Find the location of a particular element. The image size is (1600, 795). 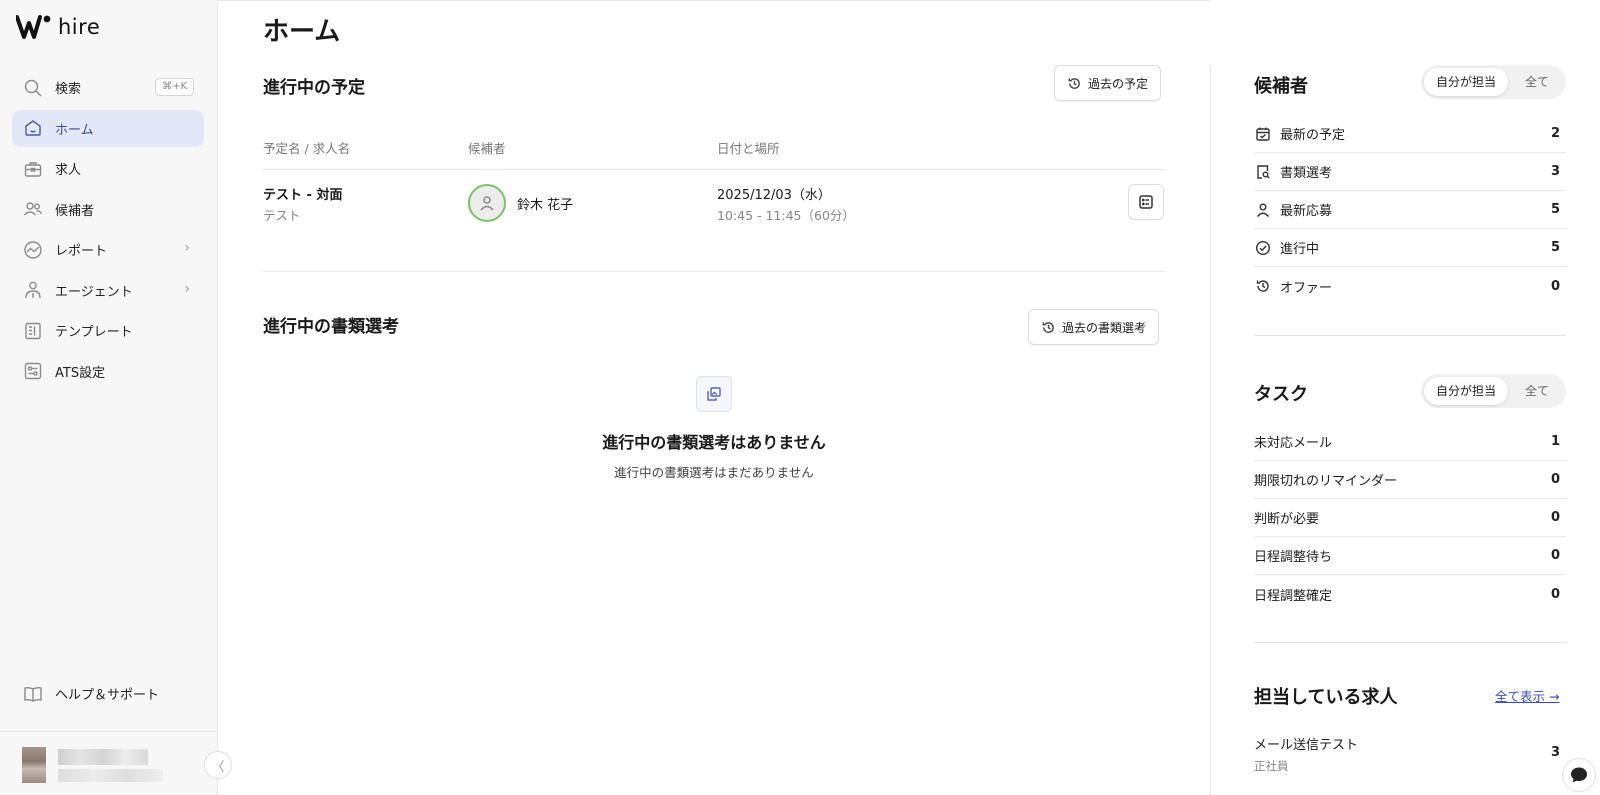

sidebar-item-label: ATS設定 is located at coordinates (80, 373).